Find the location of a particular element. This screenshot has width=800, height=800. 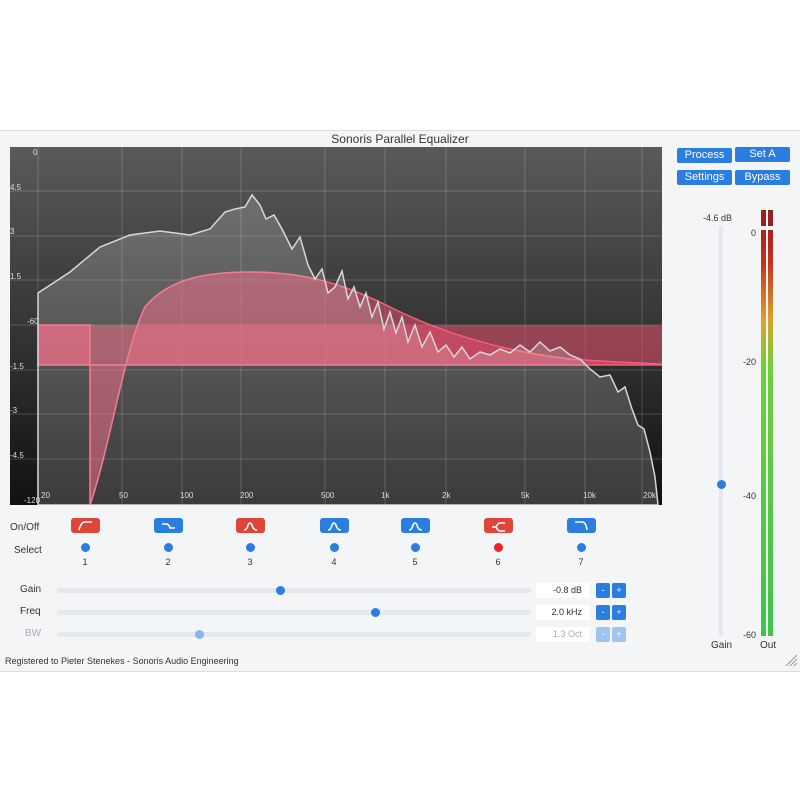

output-meter-right is located at coordinates (770, 433).